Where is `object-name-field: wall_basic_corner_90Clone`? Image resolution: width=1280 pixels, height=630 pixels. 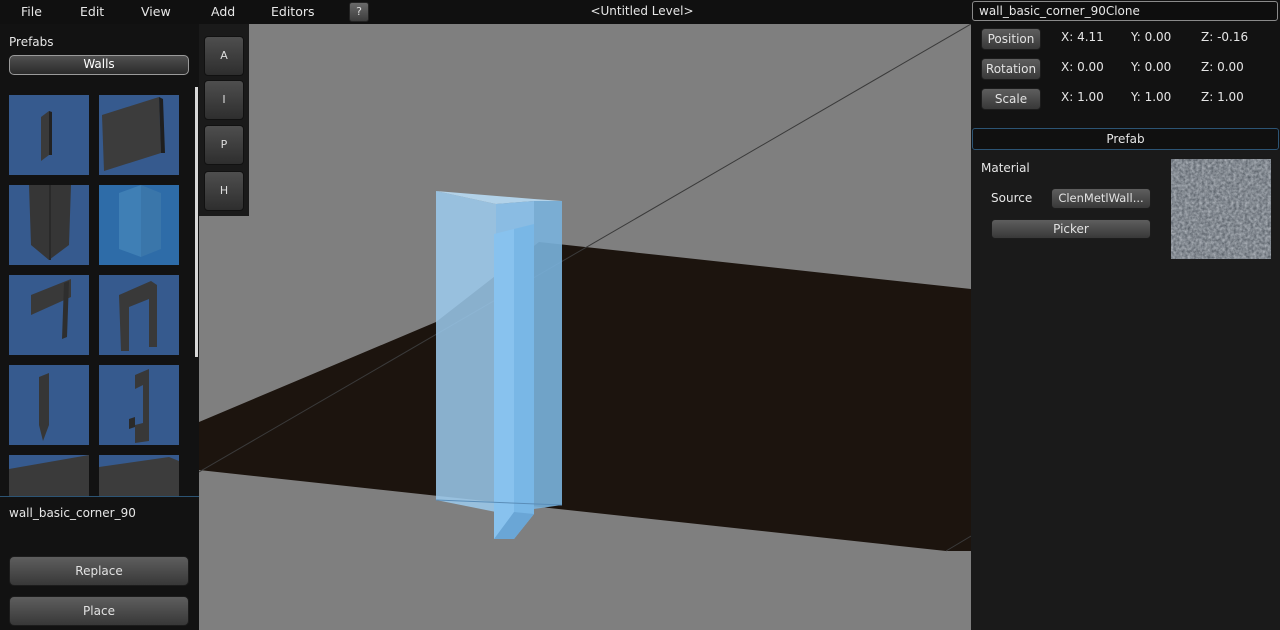 object-name-field: wall_basic_corner_90Clone is located at coordinates (1125, 11).